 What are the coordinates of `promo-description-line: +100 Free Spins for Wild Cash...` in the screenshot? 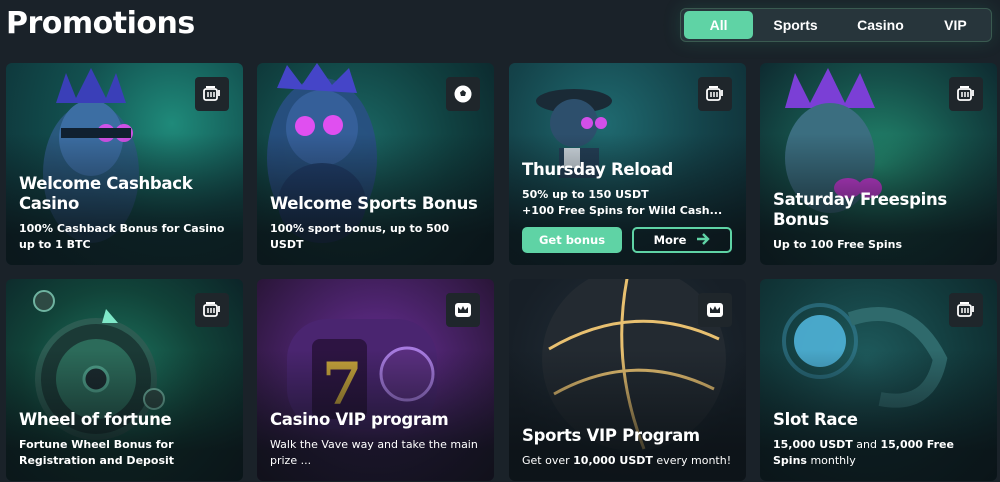 It's located at (622, 210).